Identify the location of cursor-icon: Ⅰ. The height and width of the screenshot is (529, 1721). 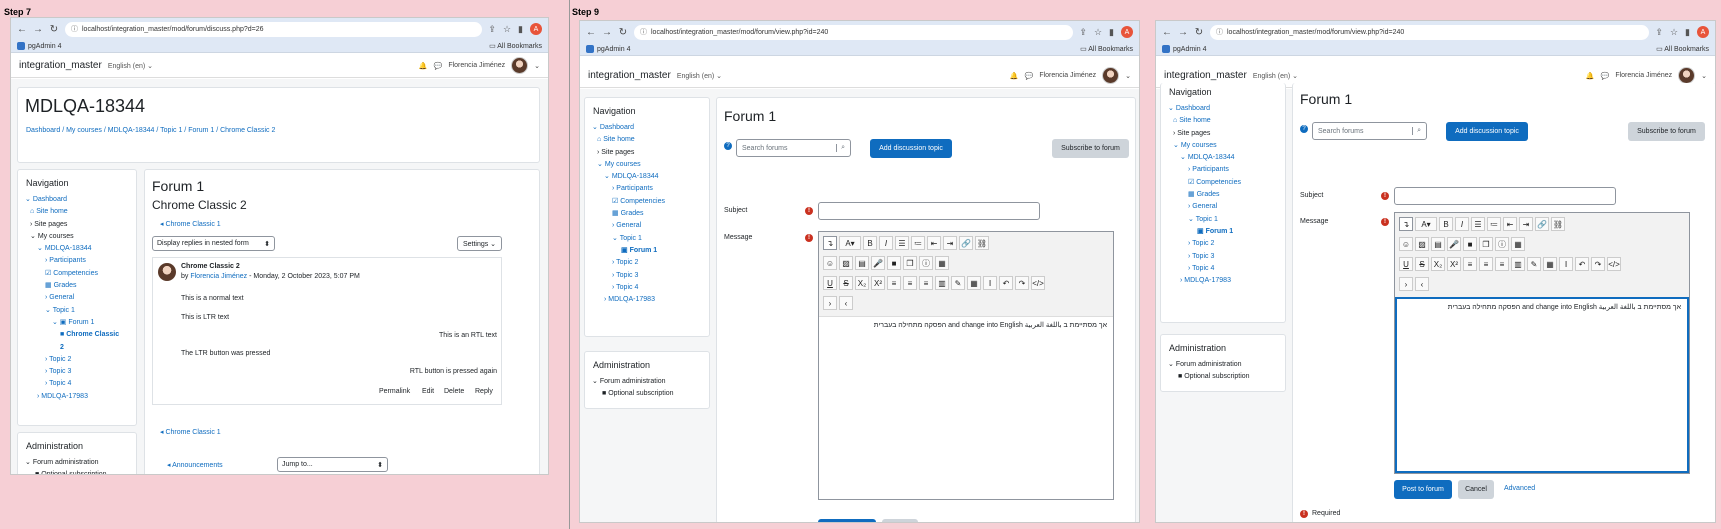
(1566, 264).